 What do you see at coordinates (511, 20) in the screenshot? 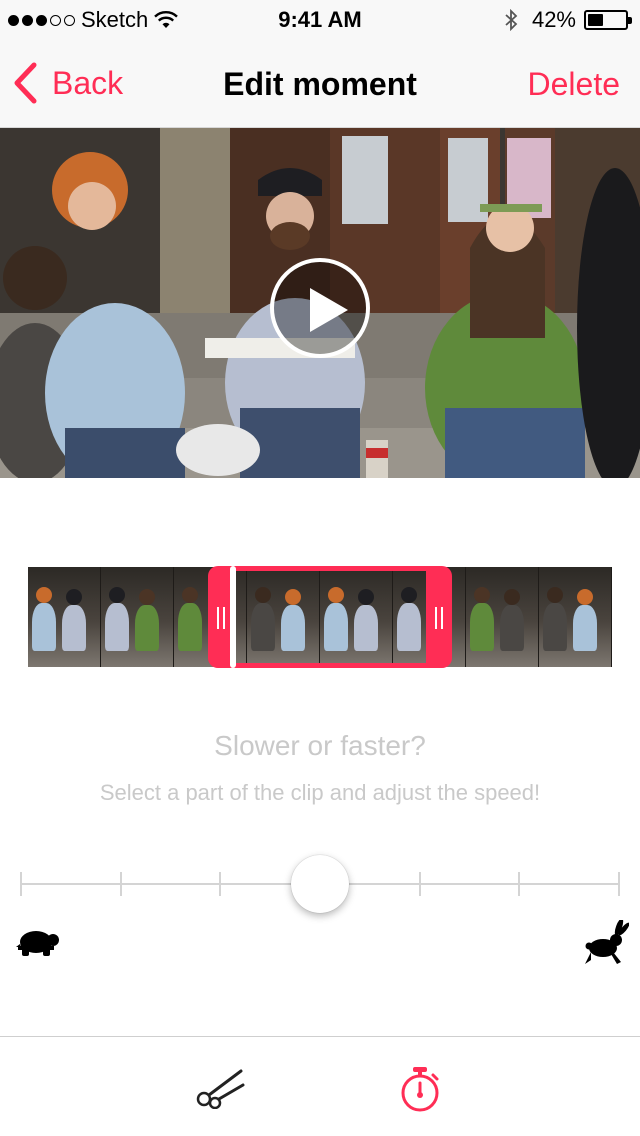
I see `bluetooth-icon` at bounding box center [511, 20].